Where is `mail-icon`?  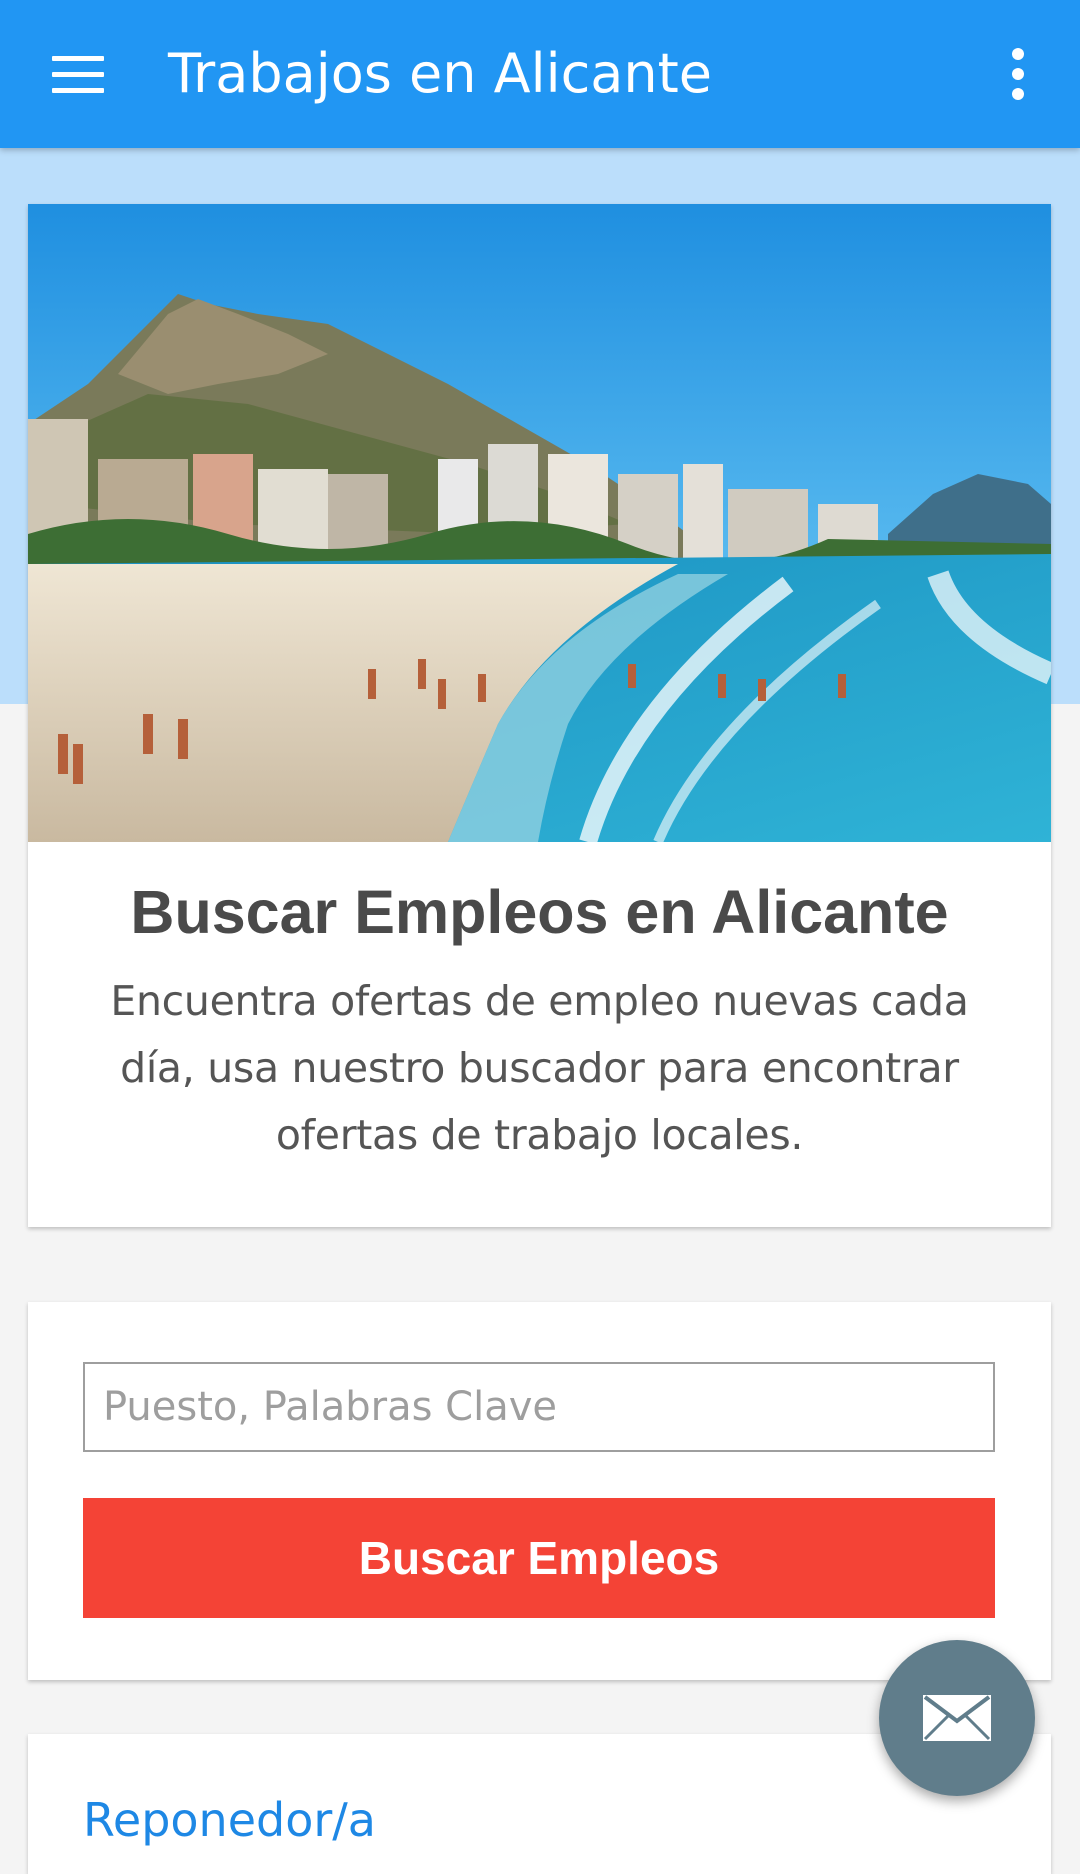 mail-icon is located at coordinates (957, 1718).